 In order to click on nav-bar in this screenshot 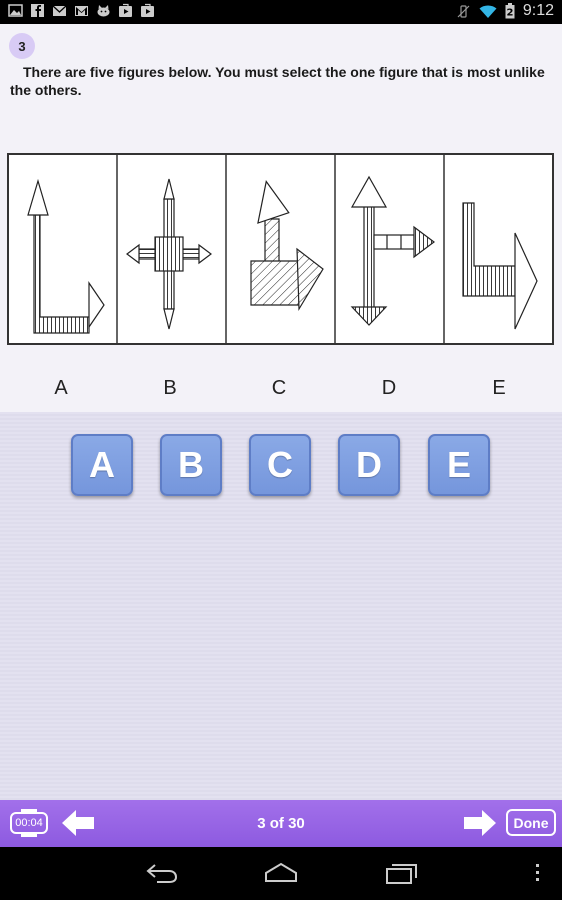, I will do `click(281, 873)`.